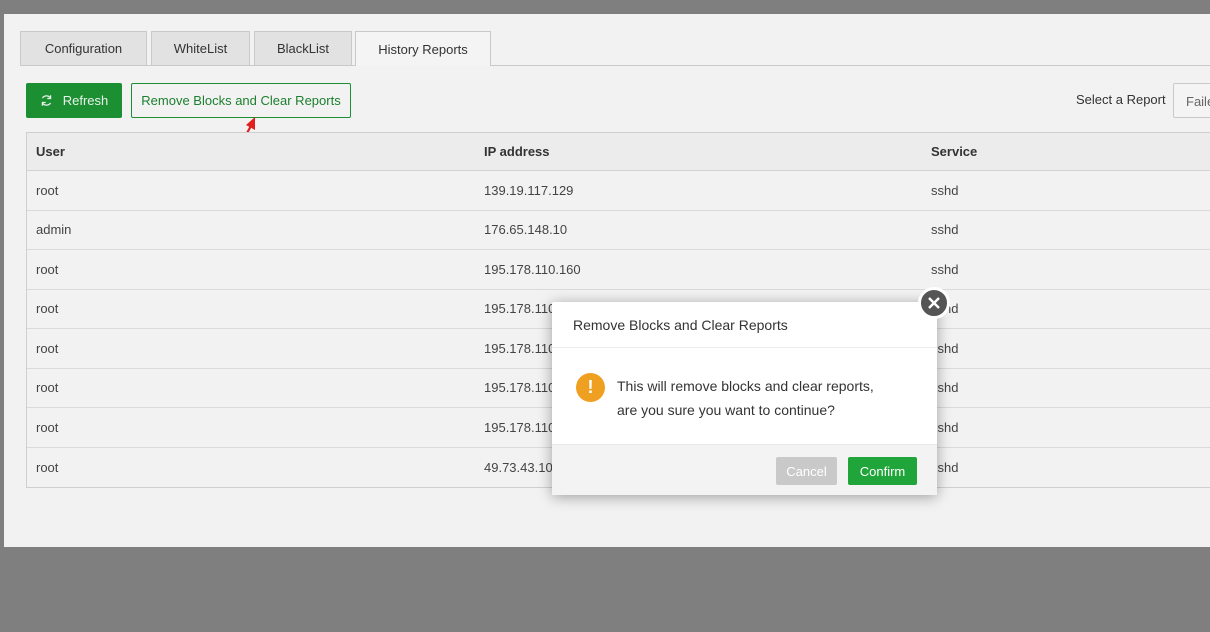 This screenshot has height=632, width=1210. What do you see at coordinates (618, 270) in the screenshot?
I see `table-row: root 195.178.110.160 sshd` at bounding box center [618, 270].